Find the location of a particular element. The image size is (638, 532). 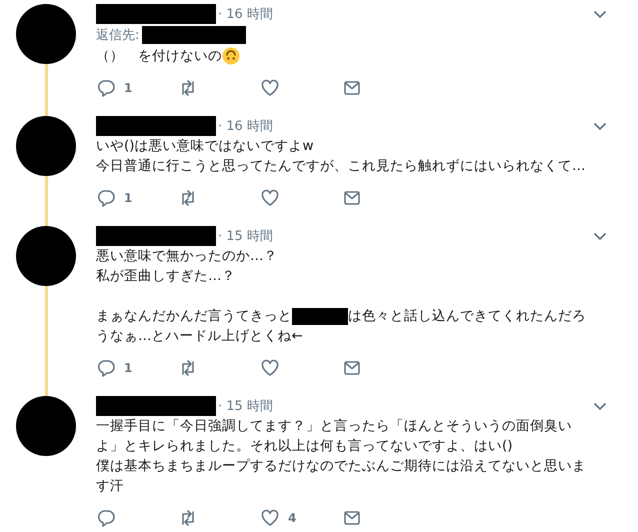

tweet-text: いや()は悪い意味ではないですよw is located at coordinates (205, 146).